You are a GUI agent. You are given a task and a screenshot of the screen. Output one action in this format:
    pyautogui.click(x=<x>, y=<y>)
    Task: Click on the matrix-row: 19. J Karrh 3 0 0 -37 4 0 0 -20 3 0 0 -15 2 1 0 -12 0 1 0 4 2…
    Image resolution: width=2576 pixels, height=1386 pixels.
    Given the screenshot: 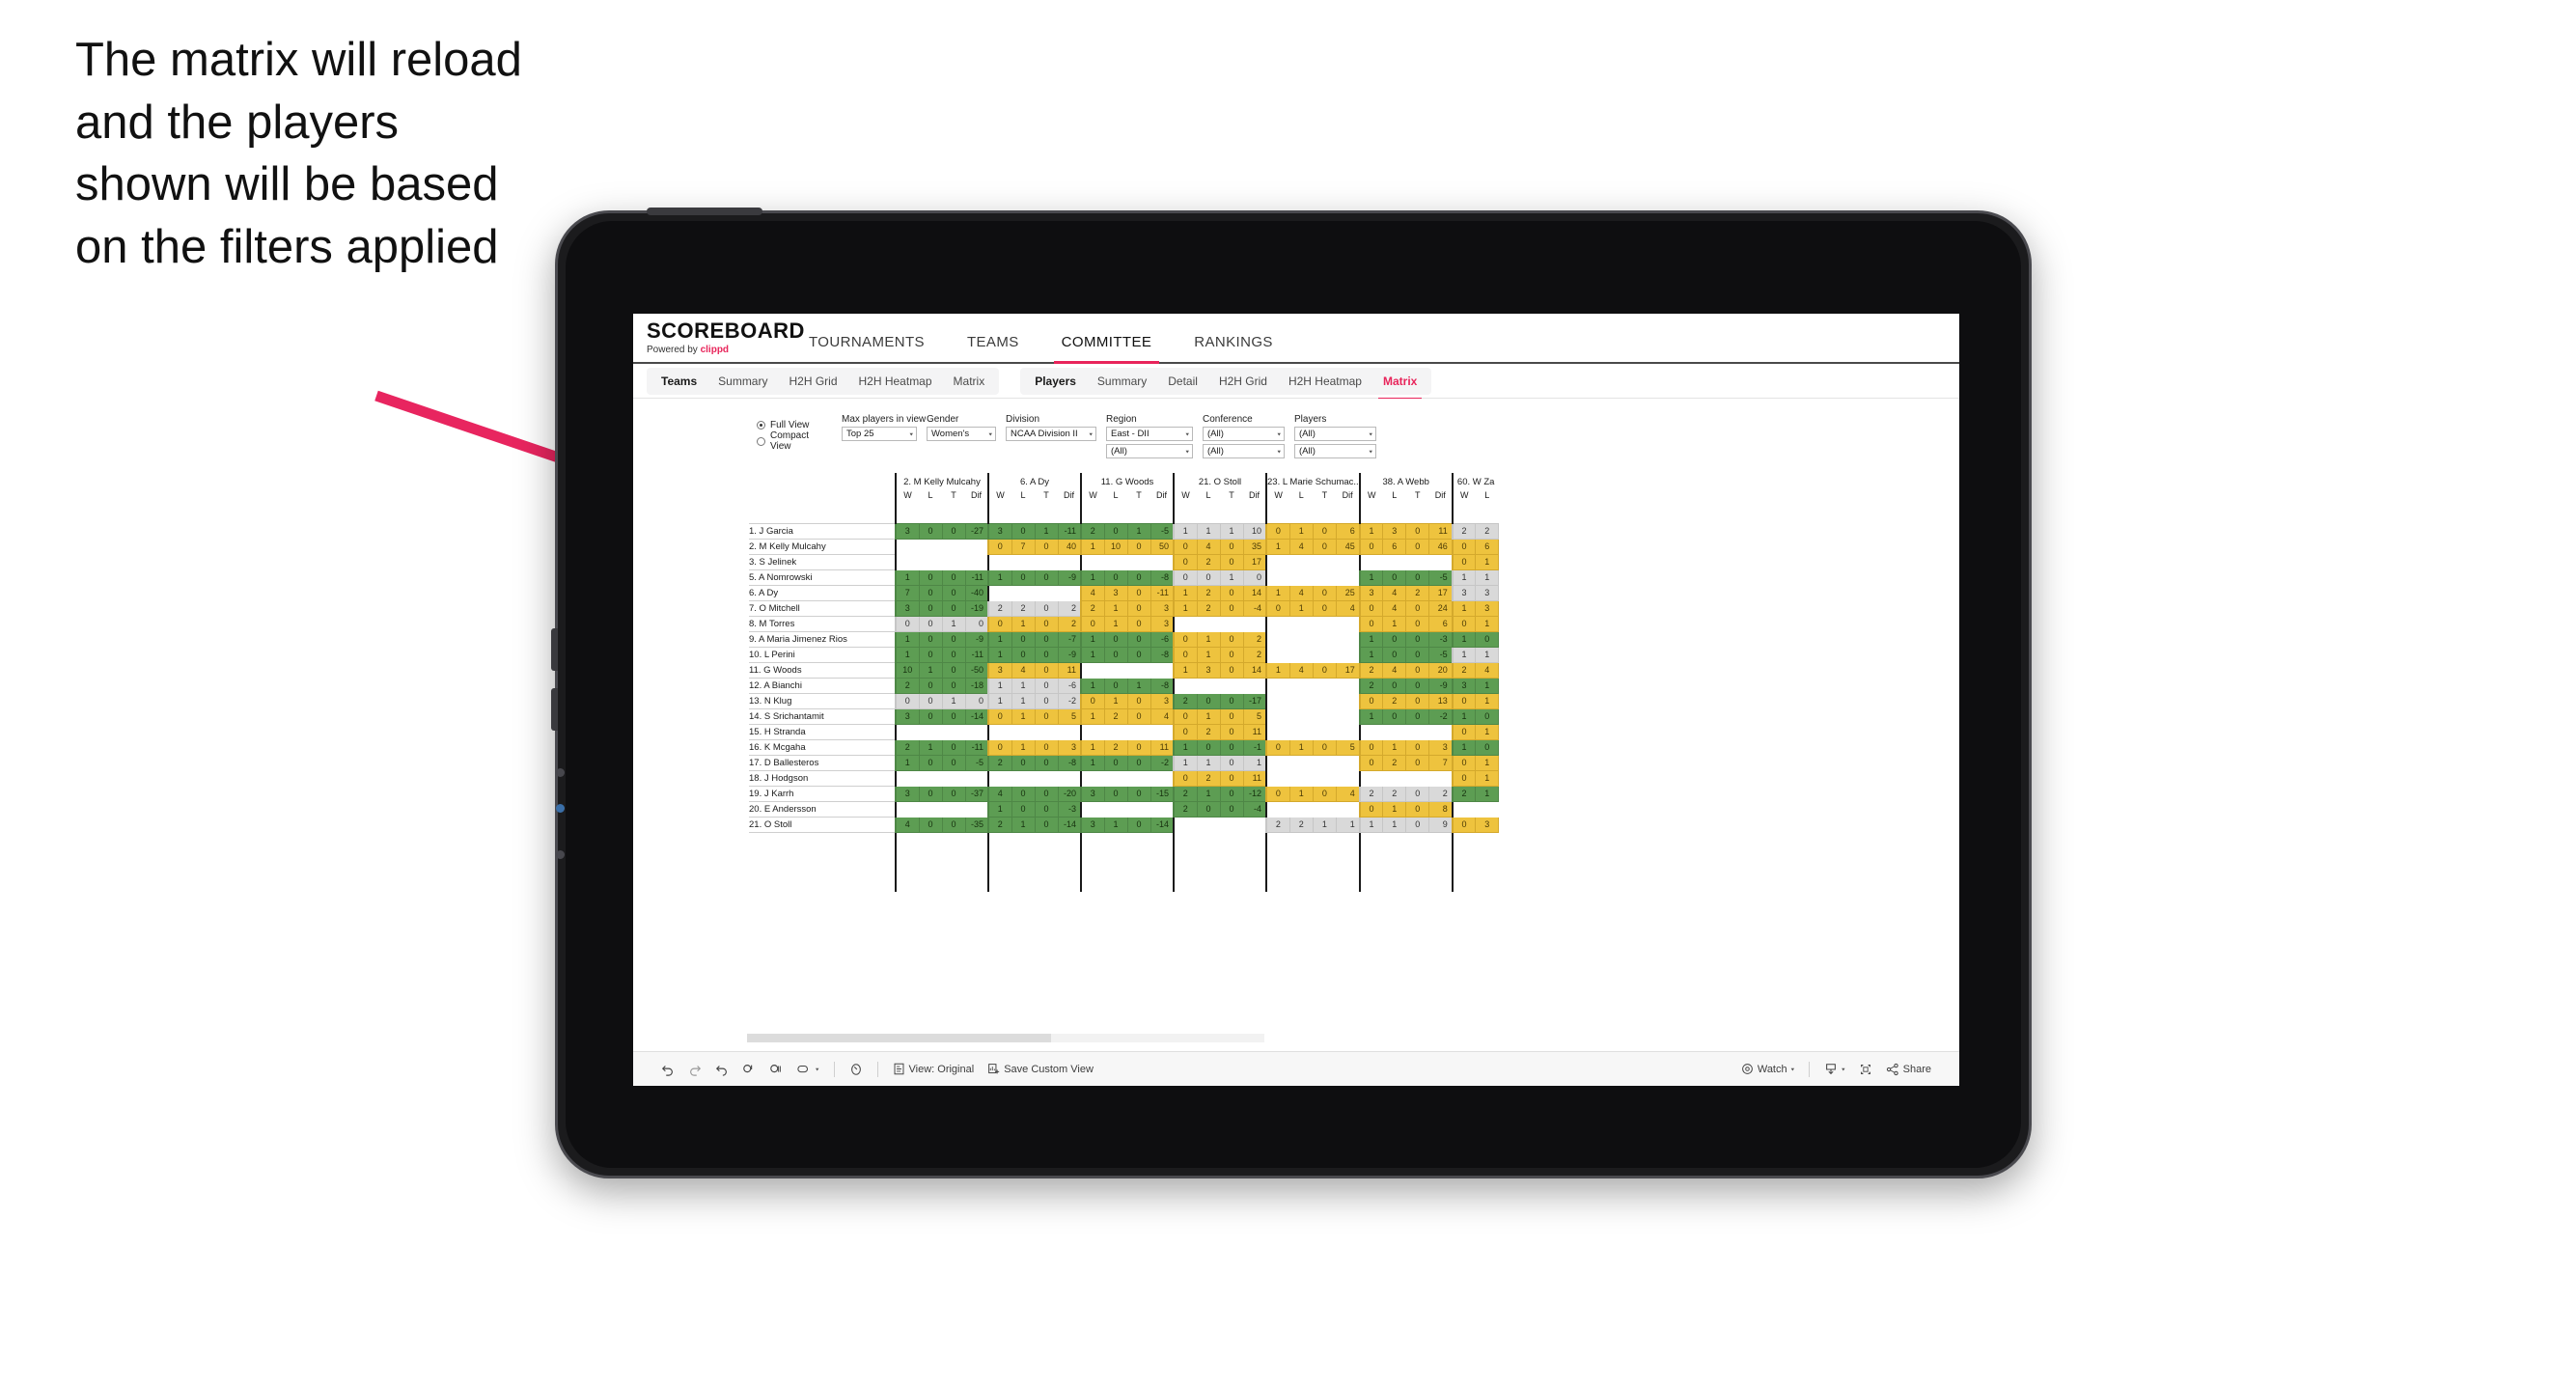 What is the action you would take?
    pyautogui.click(x=1124, y=793)
    